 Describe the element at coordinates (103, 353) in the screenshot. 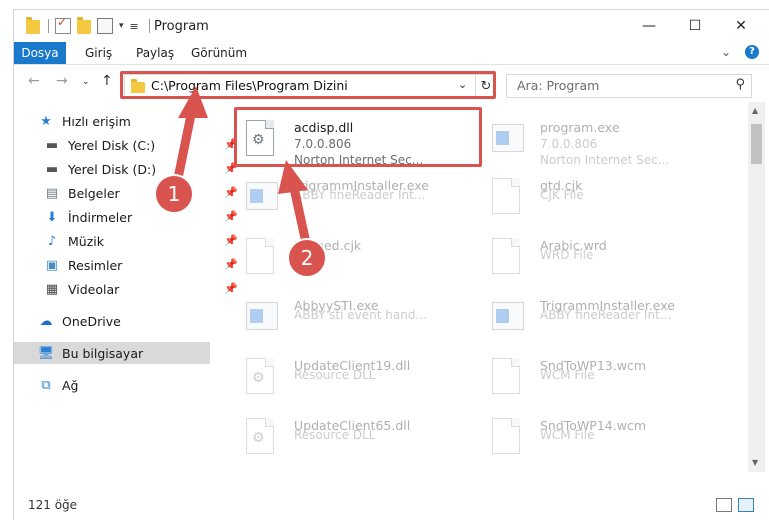

I see `sidebar-item-label: Bu bilgisayar` at that location.